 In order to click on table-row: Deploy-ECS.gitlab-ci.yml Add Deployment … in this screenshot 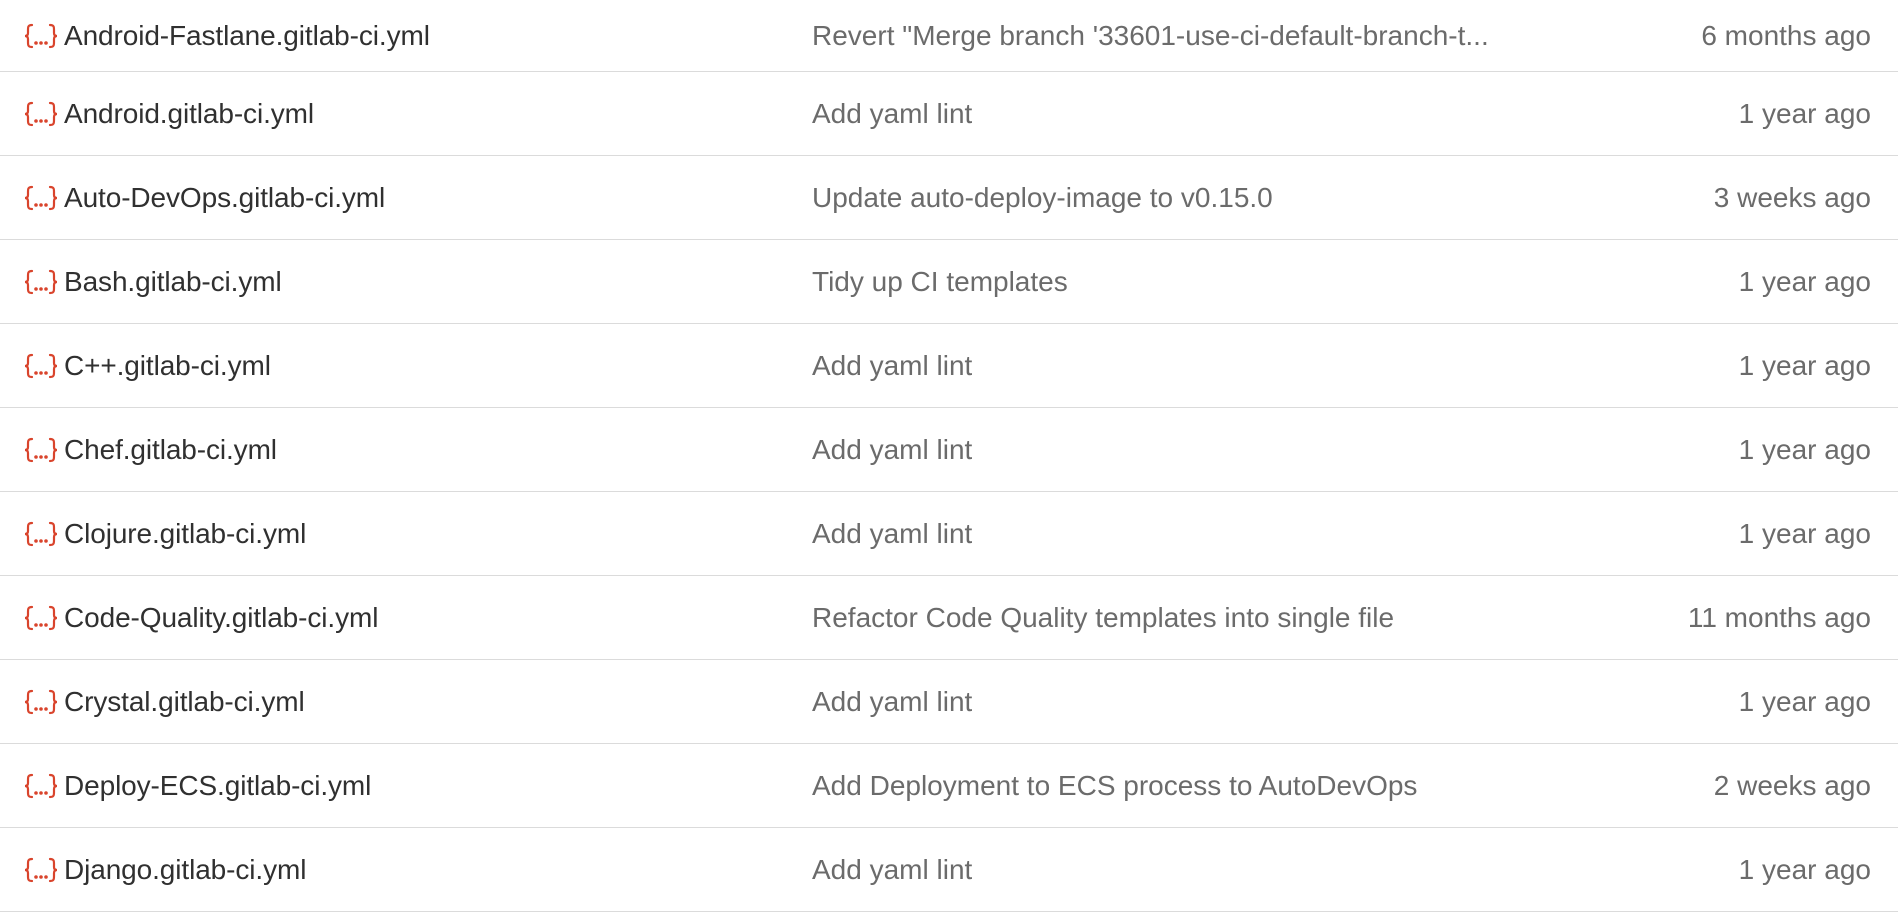, I will do `click(949, 786)`.